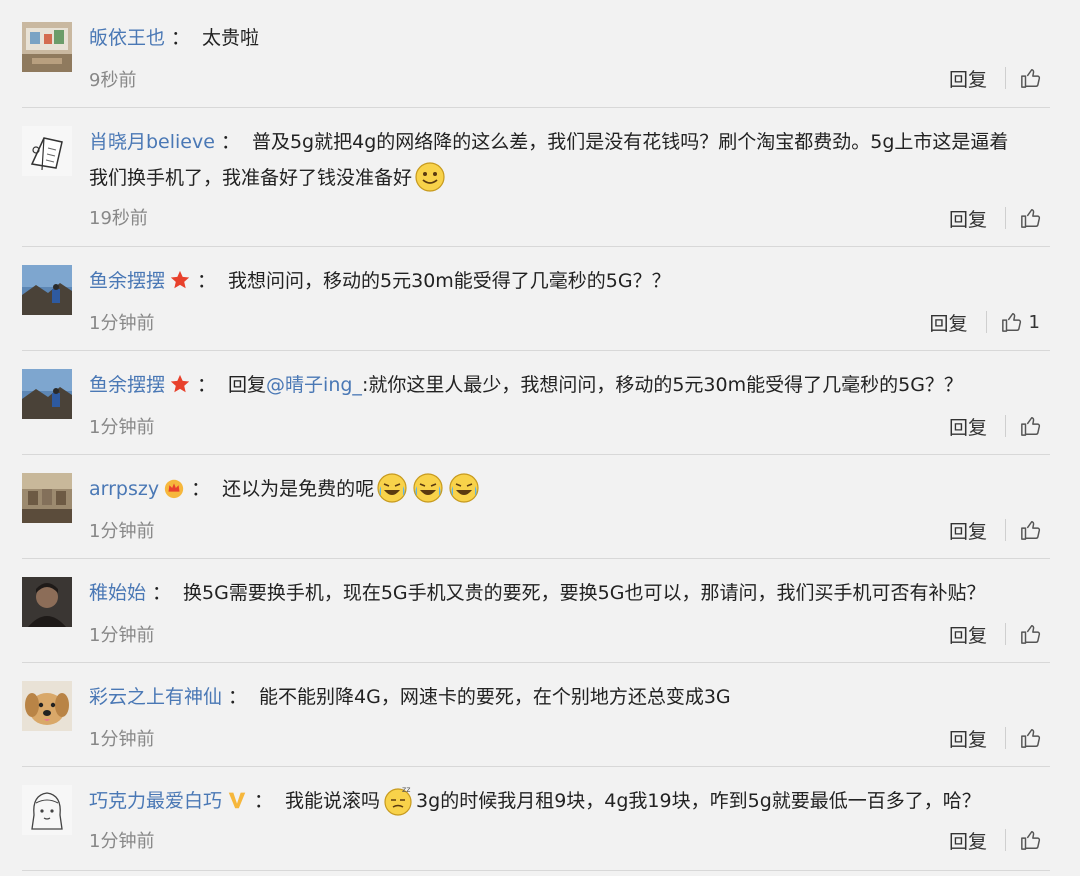 The height and width of the screenshot is (876, 1080). Describe the element at coordinates (113, 80) in the screenshot. I see `timestamp: 9秒前` at that location.